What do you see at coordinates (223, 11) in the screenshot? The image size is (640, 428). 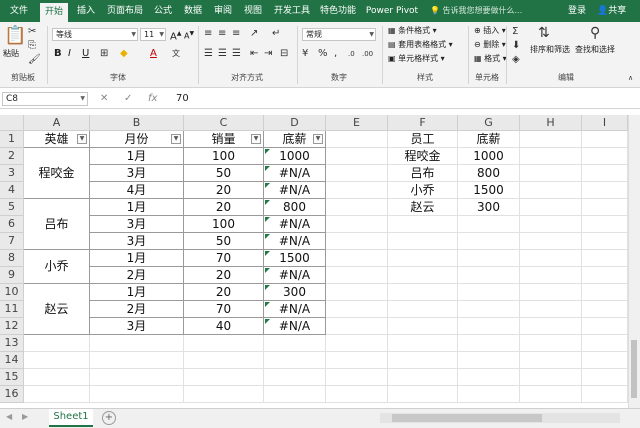 I see `tab-review: 审阅` at bounding box center [223, 11].